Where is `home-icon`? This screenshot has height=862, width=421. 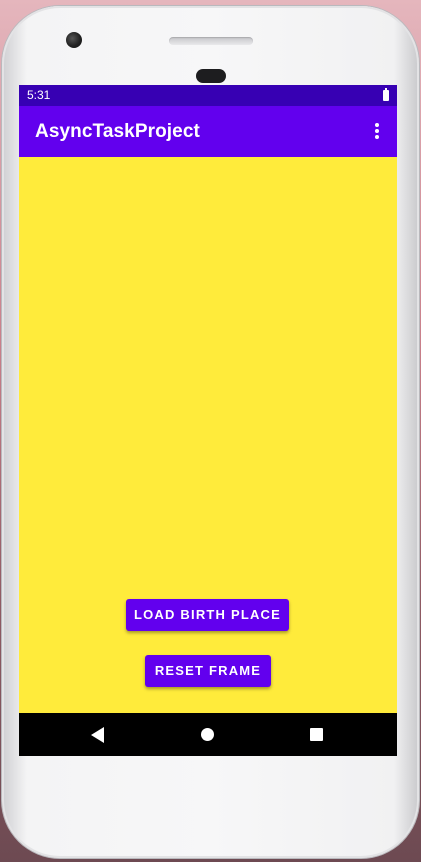 home-icon is located at coordinates (207, 734).